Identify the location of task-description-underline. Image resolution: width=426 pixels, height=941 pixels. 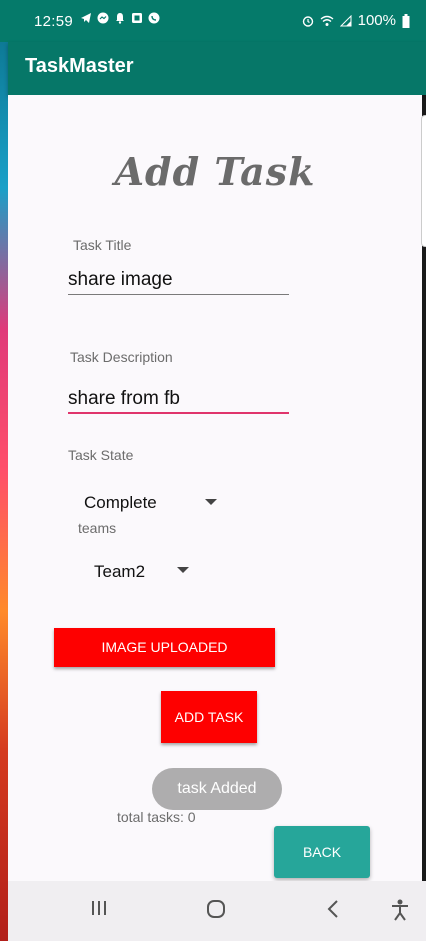
(178, 413).